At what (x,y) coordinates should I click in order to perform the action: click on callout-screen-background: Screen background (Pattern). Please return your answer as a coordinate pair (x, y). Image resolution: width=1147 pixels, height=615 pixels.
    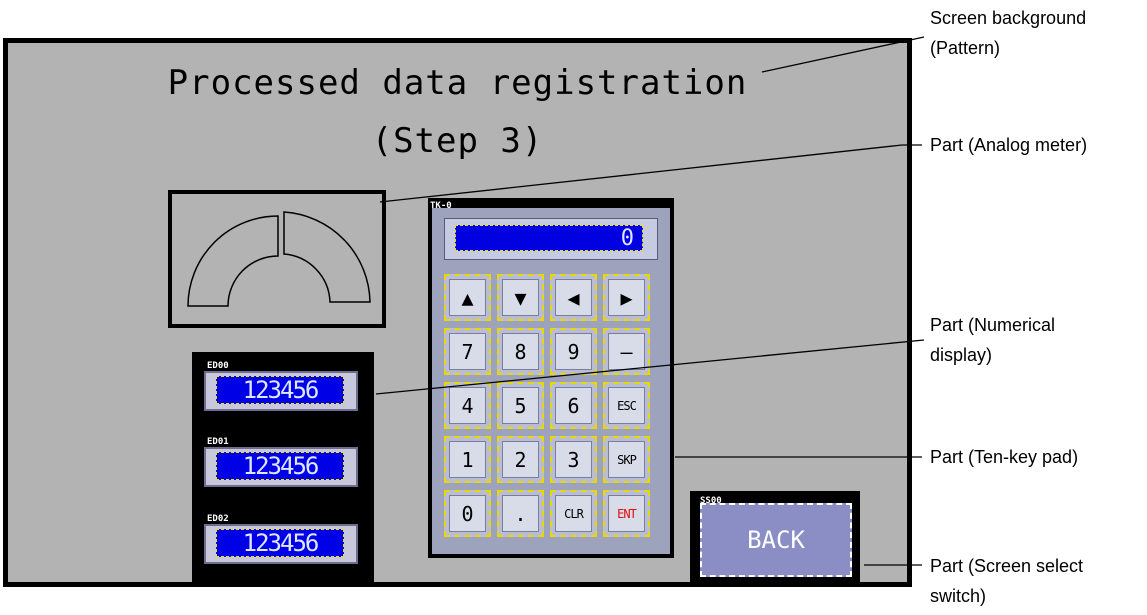
    Looking at the image, I should click on (1008, 33).